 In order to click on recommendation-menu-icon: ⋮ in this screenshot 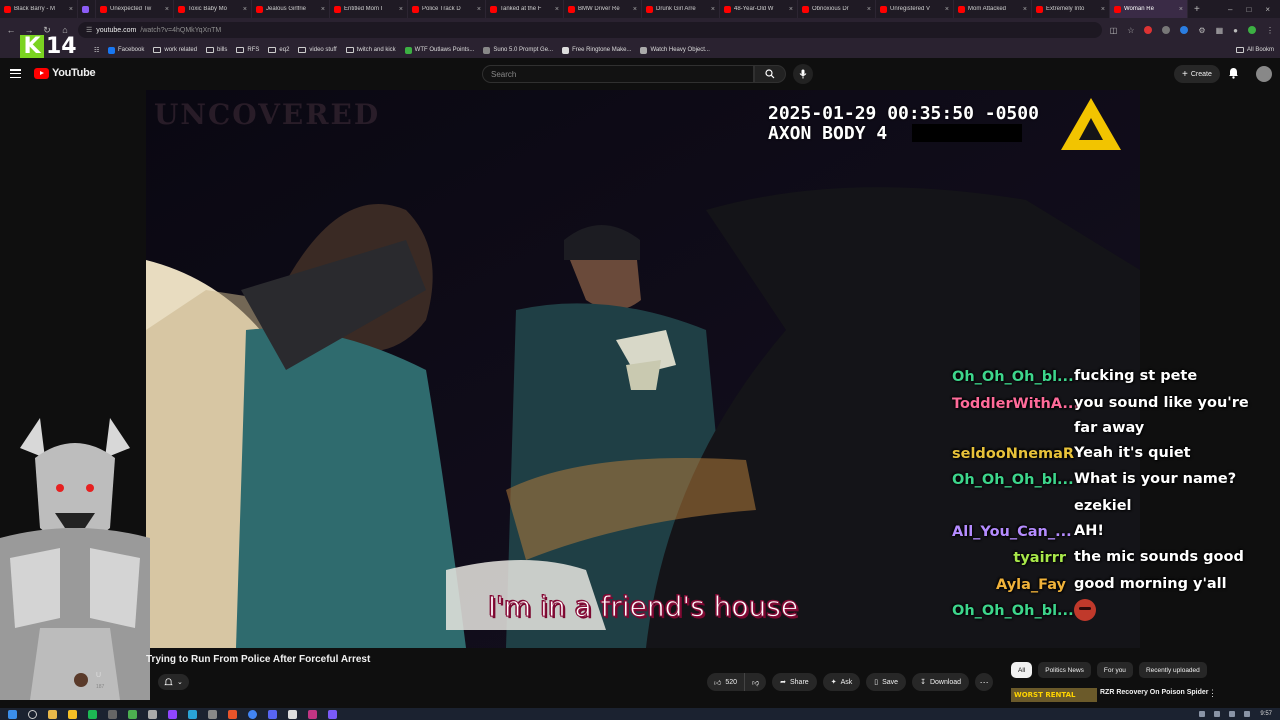, I will do `click(1212, 693)`.